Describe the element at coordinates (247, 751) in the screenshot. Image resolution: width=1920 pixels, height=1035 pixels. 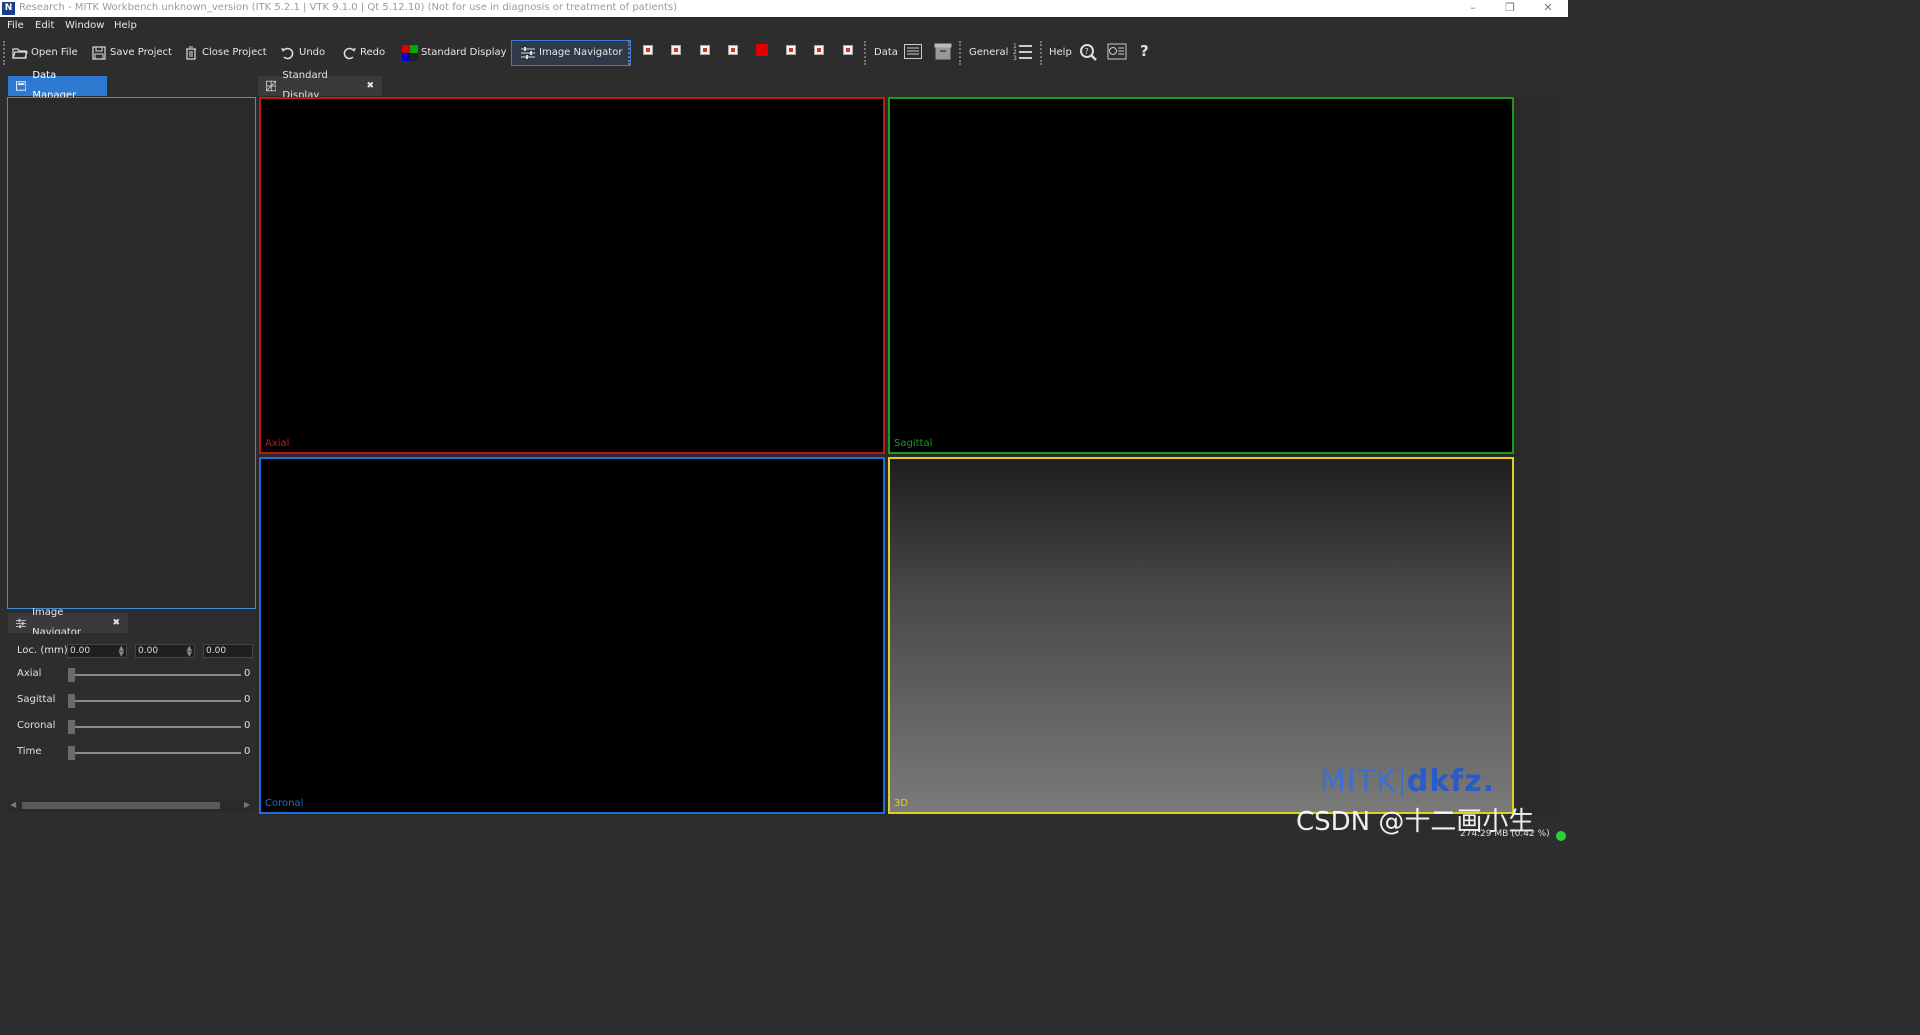
I see `time-slider-value: 0` at that location.